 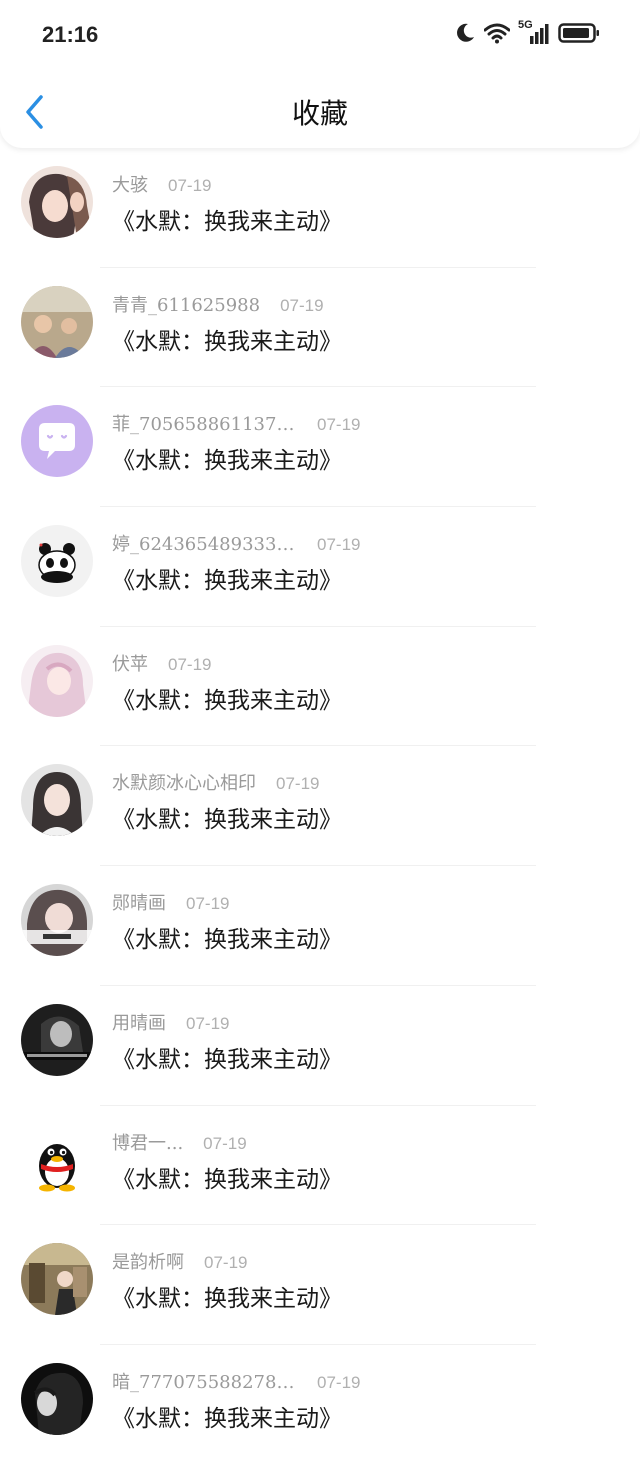 What do you see at coordinates (170, 1022) in the screenshot?
I see `item-meta: 用晴画 07-19` at bounding box center [170, 1022].